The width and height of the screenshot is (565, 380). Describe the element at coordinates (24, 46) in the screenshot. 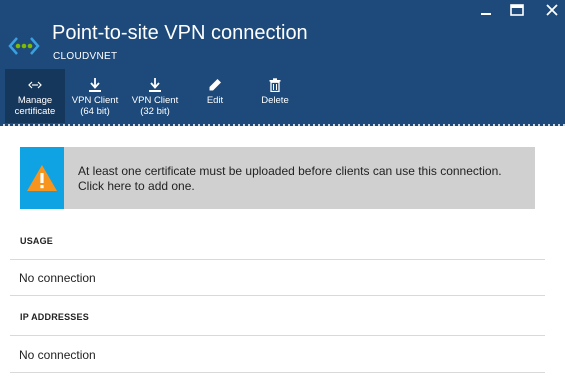

I see `vpn-connection-icon` at that location.